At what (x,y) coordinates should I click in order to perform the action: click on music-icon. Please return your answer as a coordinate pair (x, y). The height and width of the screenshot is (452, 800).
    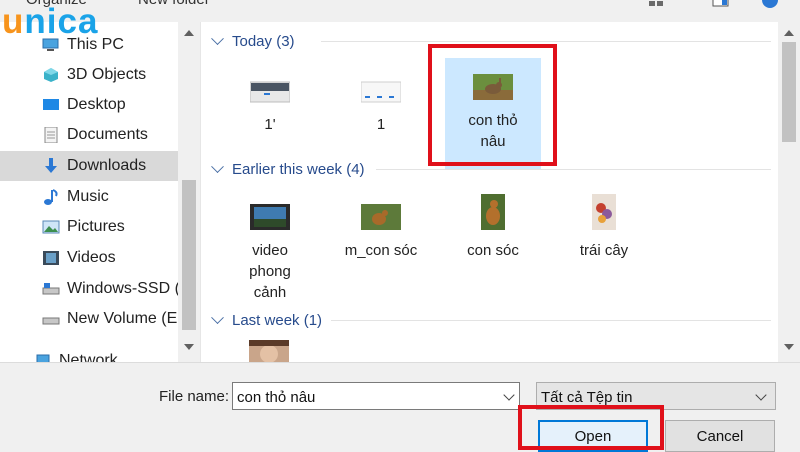
    Looking at the image, I should click on (51, 197).